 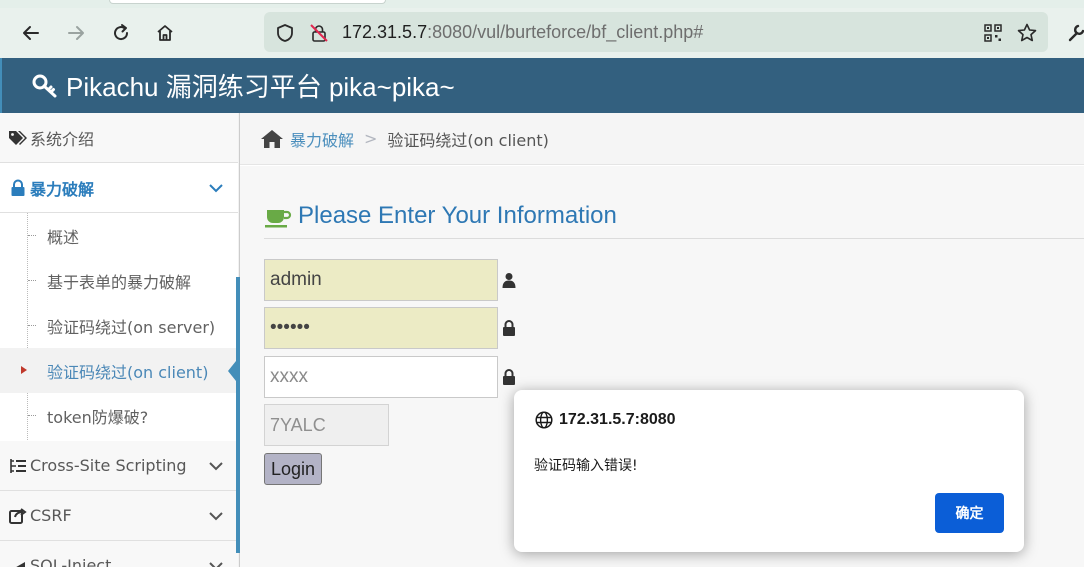 I want to click on login-button: Login, so click(x=293, y=469).